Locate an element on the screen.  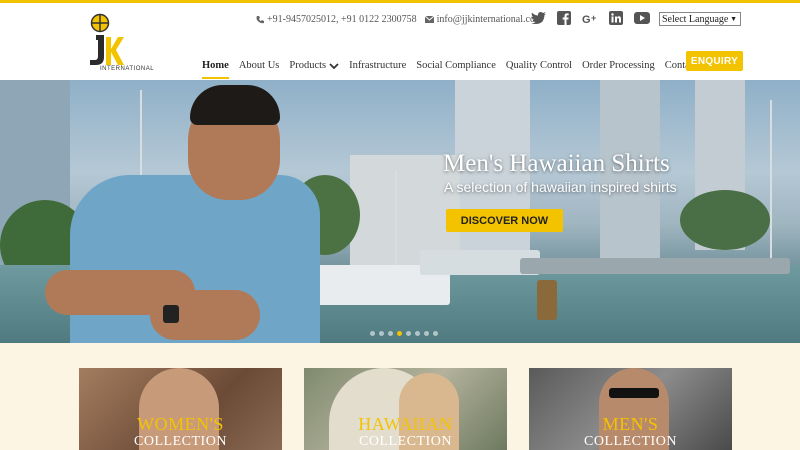
nav-item-label: About Us is located at coordinates (259, 65).